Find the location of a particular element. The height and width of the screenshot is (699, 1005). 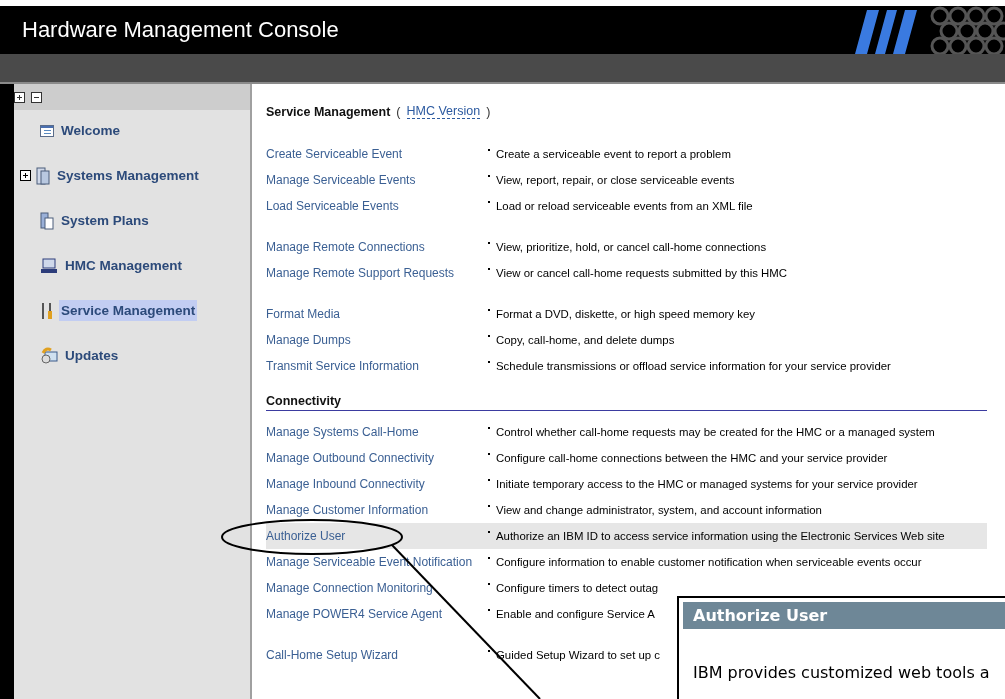

sidebar-item: Service Management is located at coordinates (128, 310).